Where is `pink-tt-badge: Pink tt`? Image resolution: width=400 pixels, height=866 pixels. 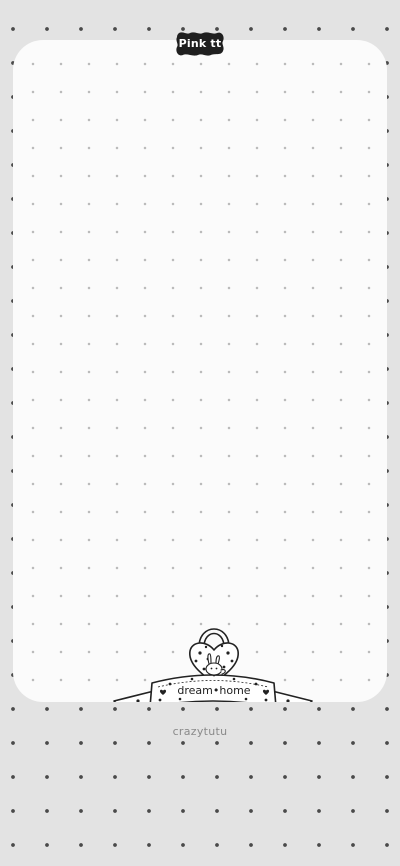 pink-tt-badge: Pink tt is located at coordinates (200, 44).